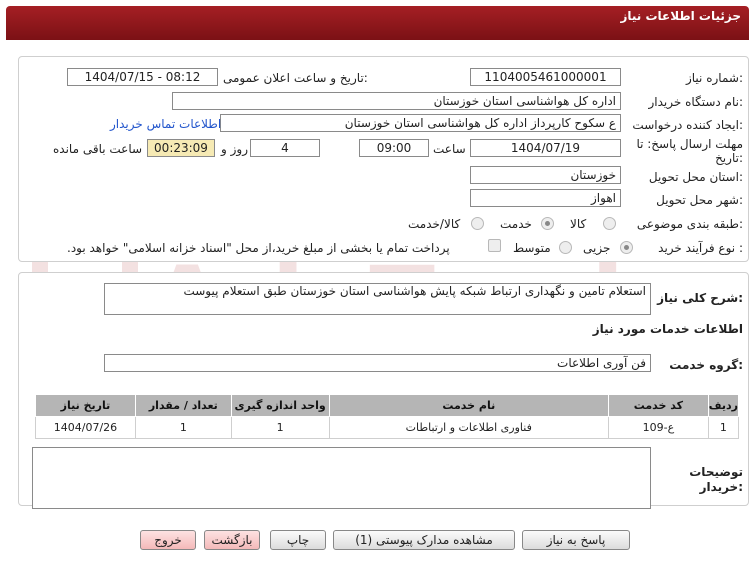 The width and height of the screenshot is (755, 566). What do you see at coordinates (280, 427) in the screenshot?
I see `cell-unit: 1` at bounding box center [280, 427].